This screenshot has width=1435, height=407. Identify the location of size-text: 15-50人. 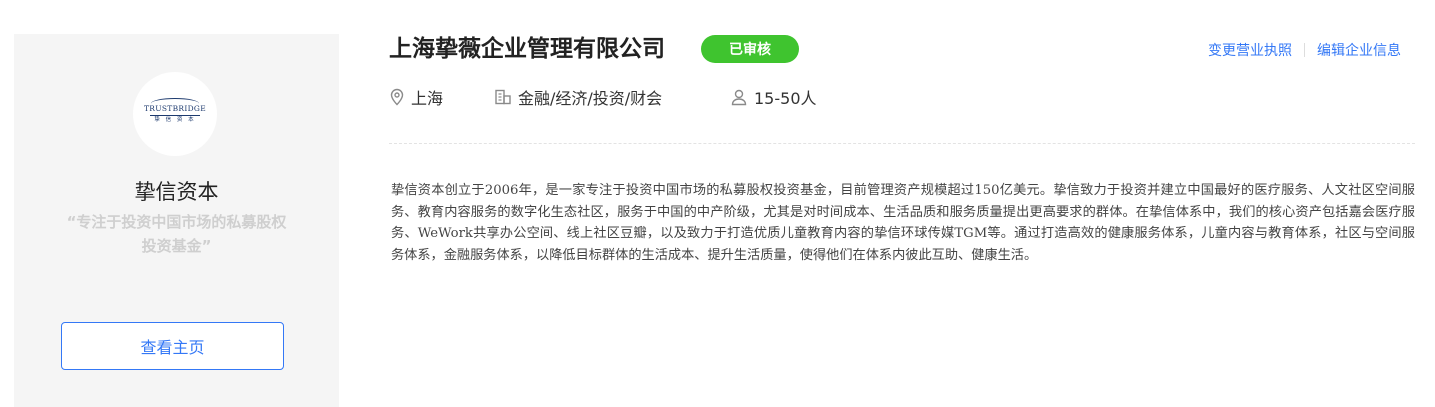
(785, 98).